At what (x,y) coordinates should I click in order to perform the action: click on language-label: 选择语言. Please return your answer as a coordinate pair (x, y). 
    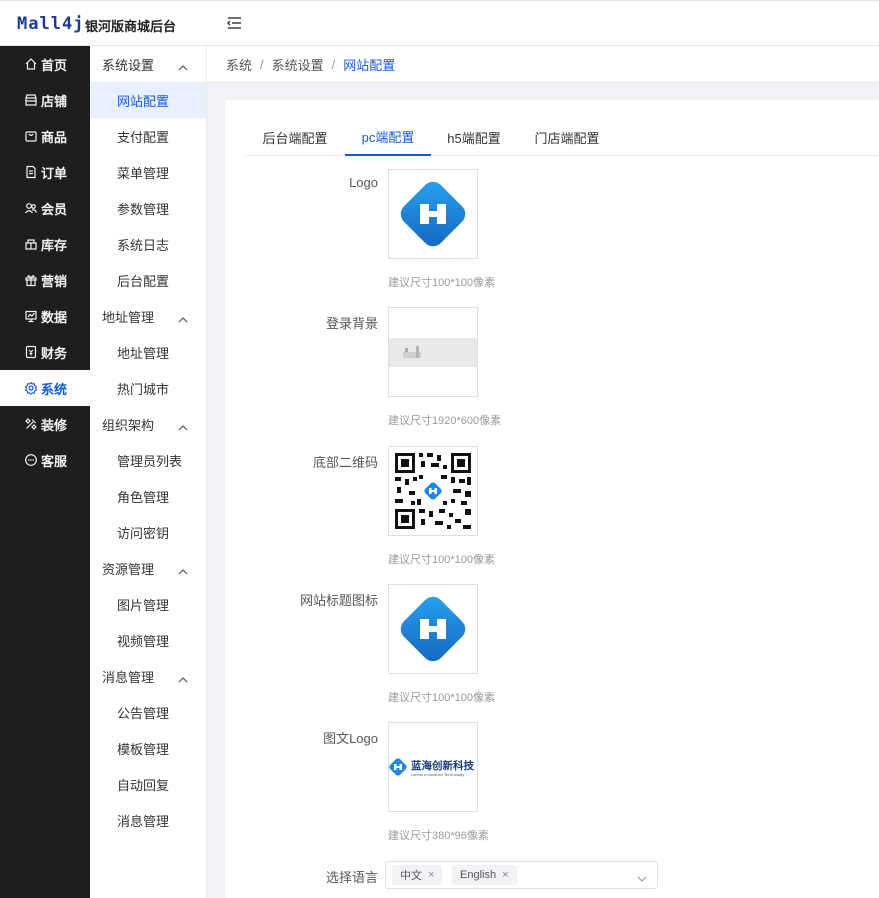
    Looking at the image, I should click on (351, 877).